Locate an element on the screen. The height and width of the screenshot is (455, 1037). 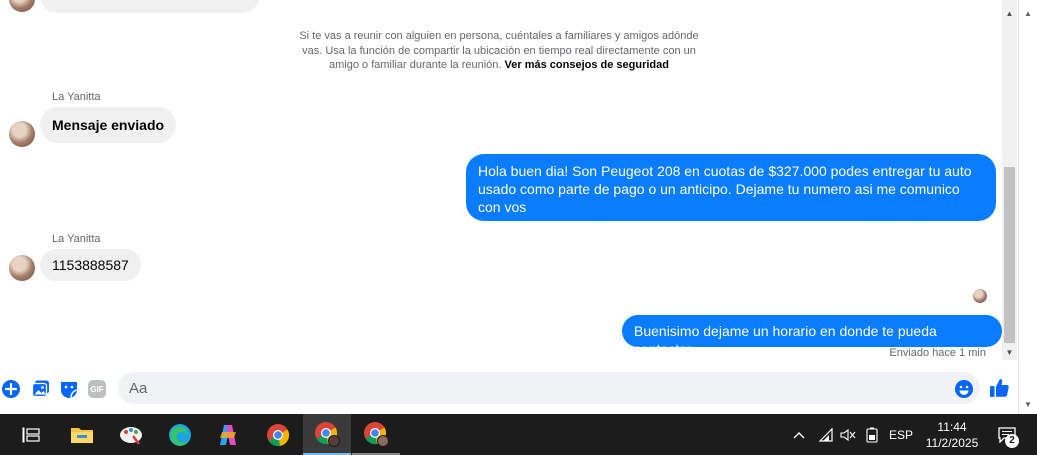
network-icon is located at coordinates (826, 434).